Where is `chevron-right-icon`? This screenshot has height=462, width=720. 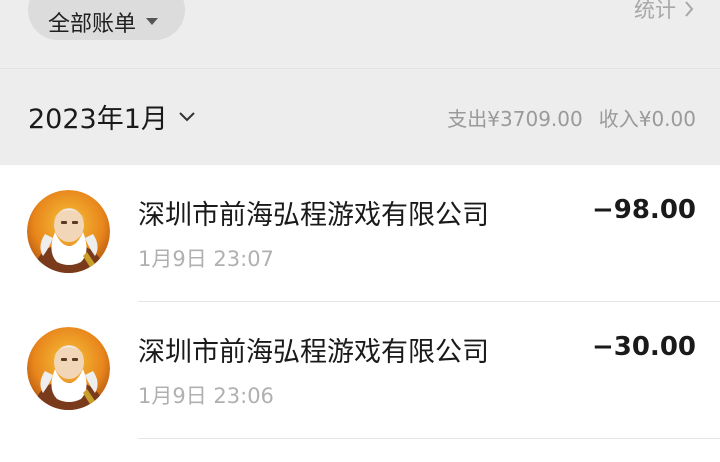
chevron-right-icon is located at coordinates (689, 9).